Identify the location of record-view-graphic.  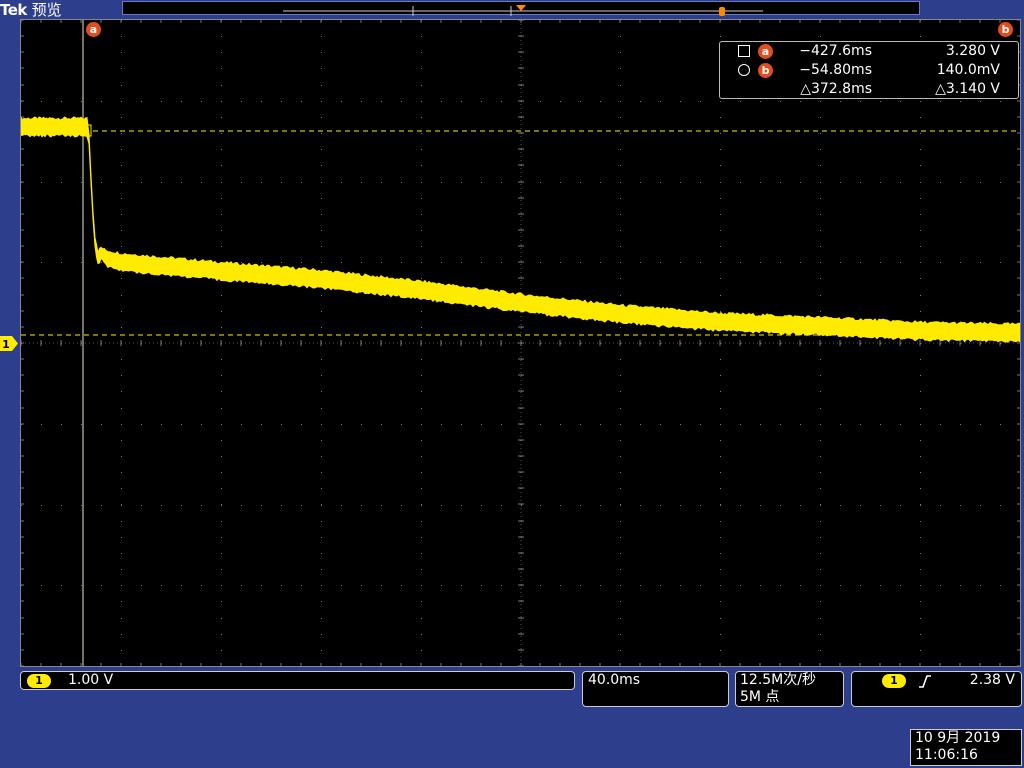
(523, 10).